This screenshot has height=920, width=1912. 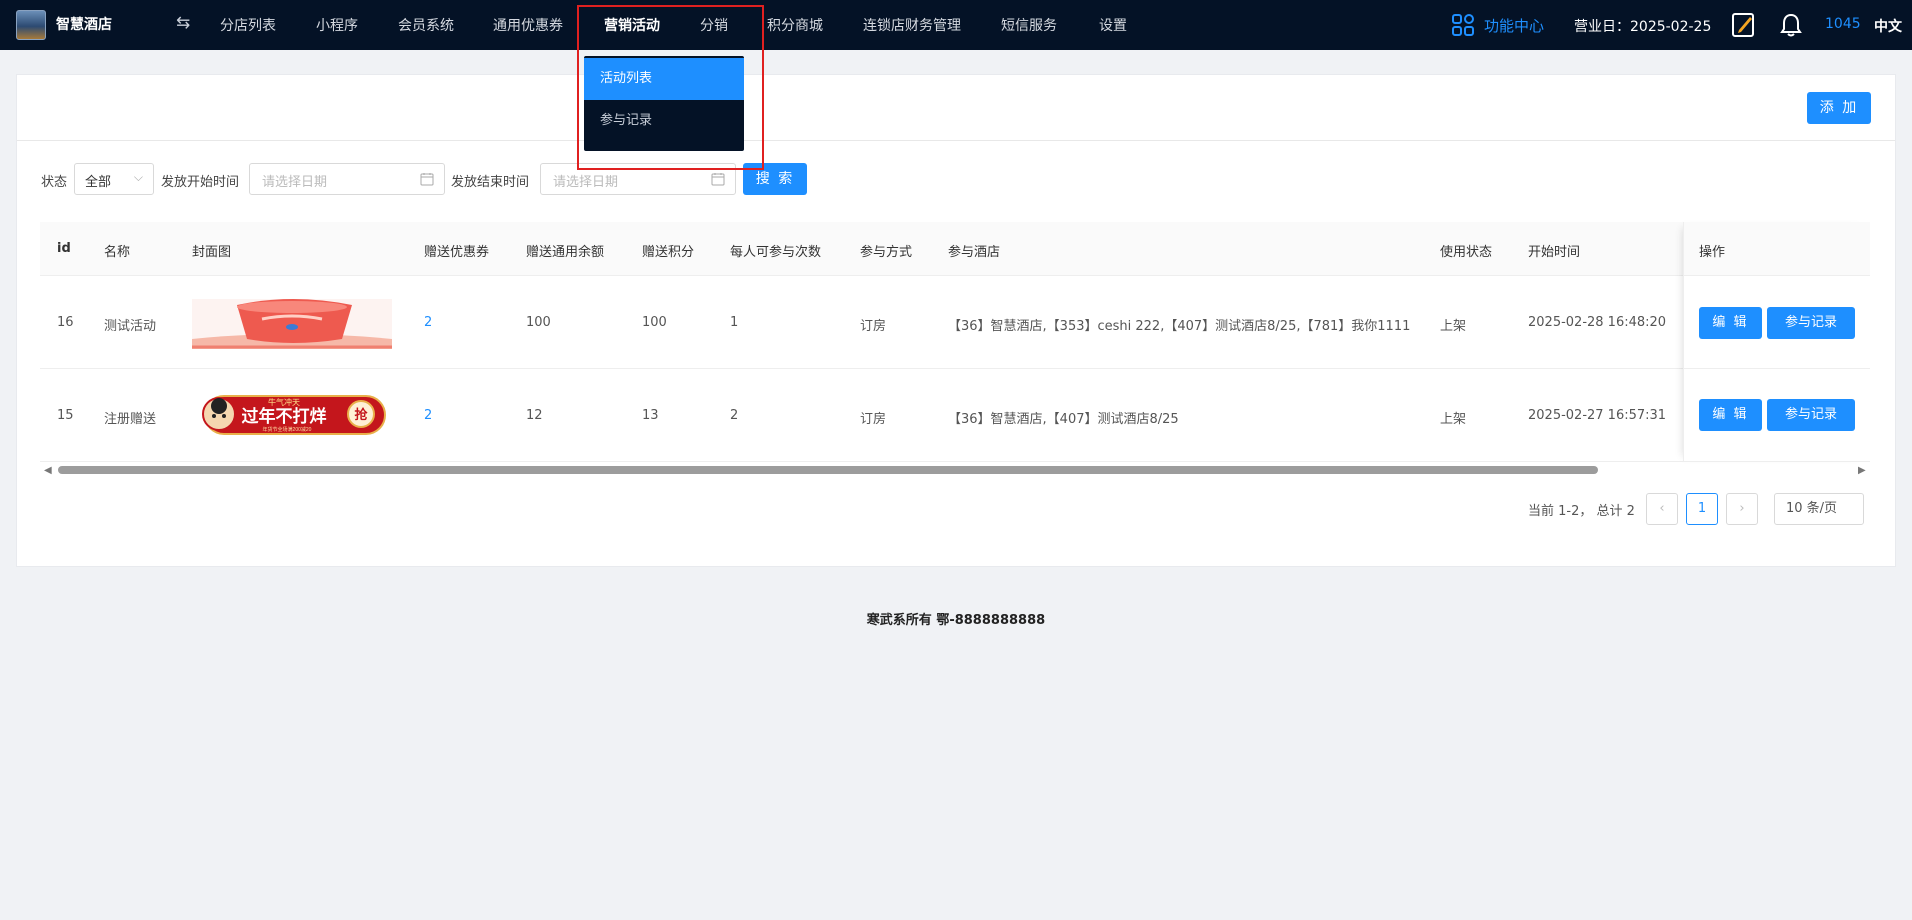 What do you see at coordinates (212, 252) in the screenshot?
I see `column-header-cover: 封面图` at bounding box center [212, 252].